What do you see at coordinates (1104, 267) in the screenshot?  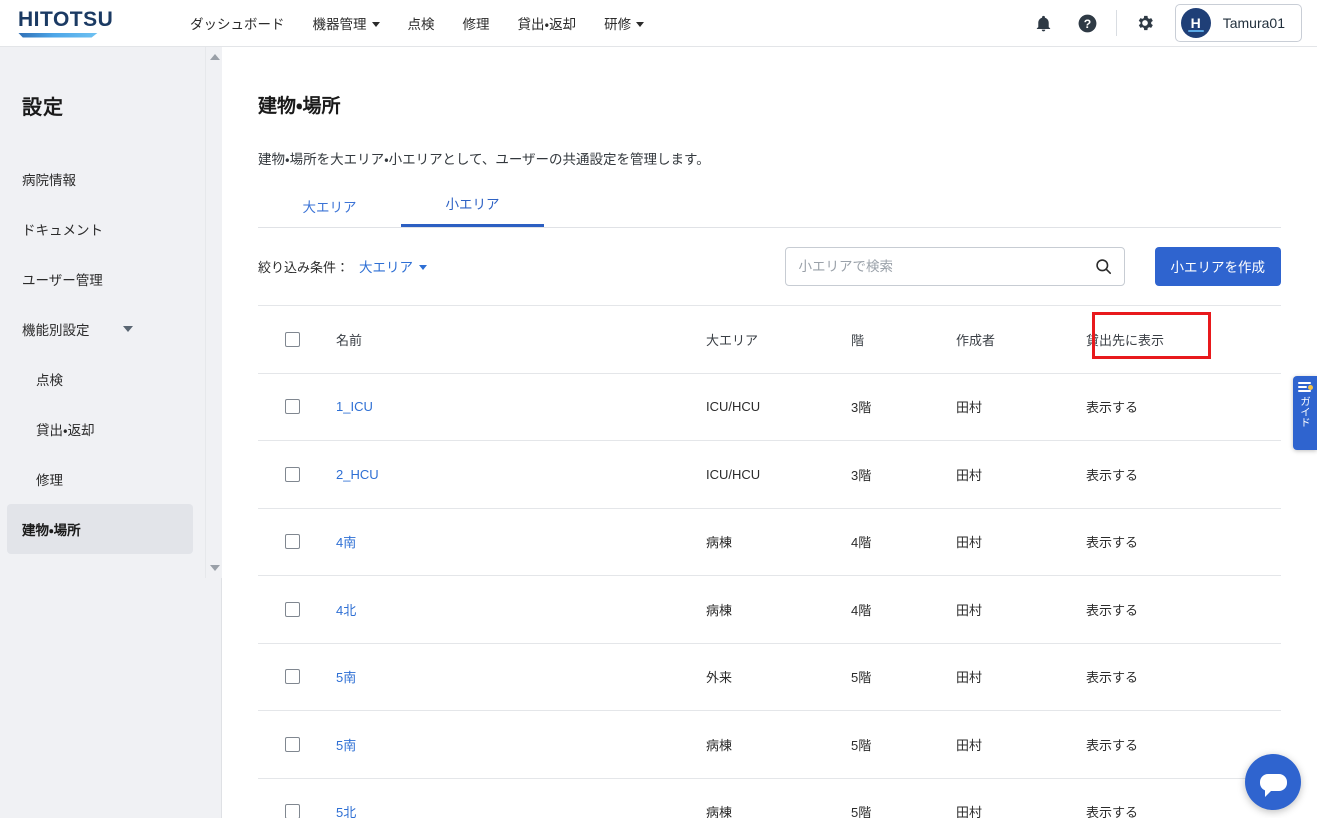 I see `search-icon` at bounding box center [1104, 267].